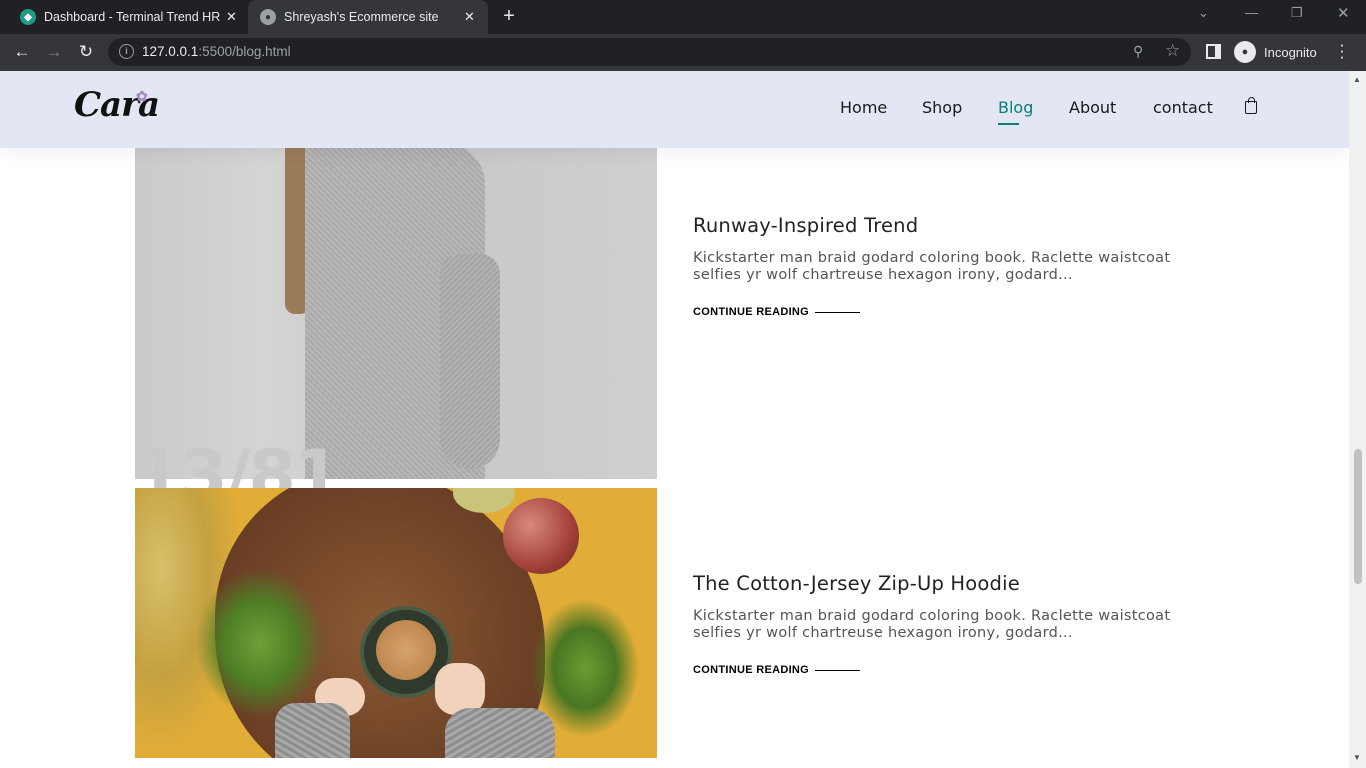 The width and height of the screenshot is (1366, 768). What do you see at coordinates (1290, 52) in the screenshot?
I see `incognito-label: Incognito` at bounding box center [1290, 52].